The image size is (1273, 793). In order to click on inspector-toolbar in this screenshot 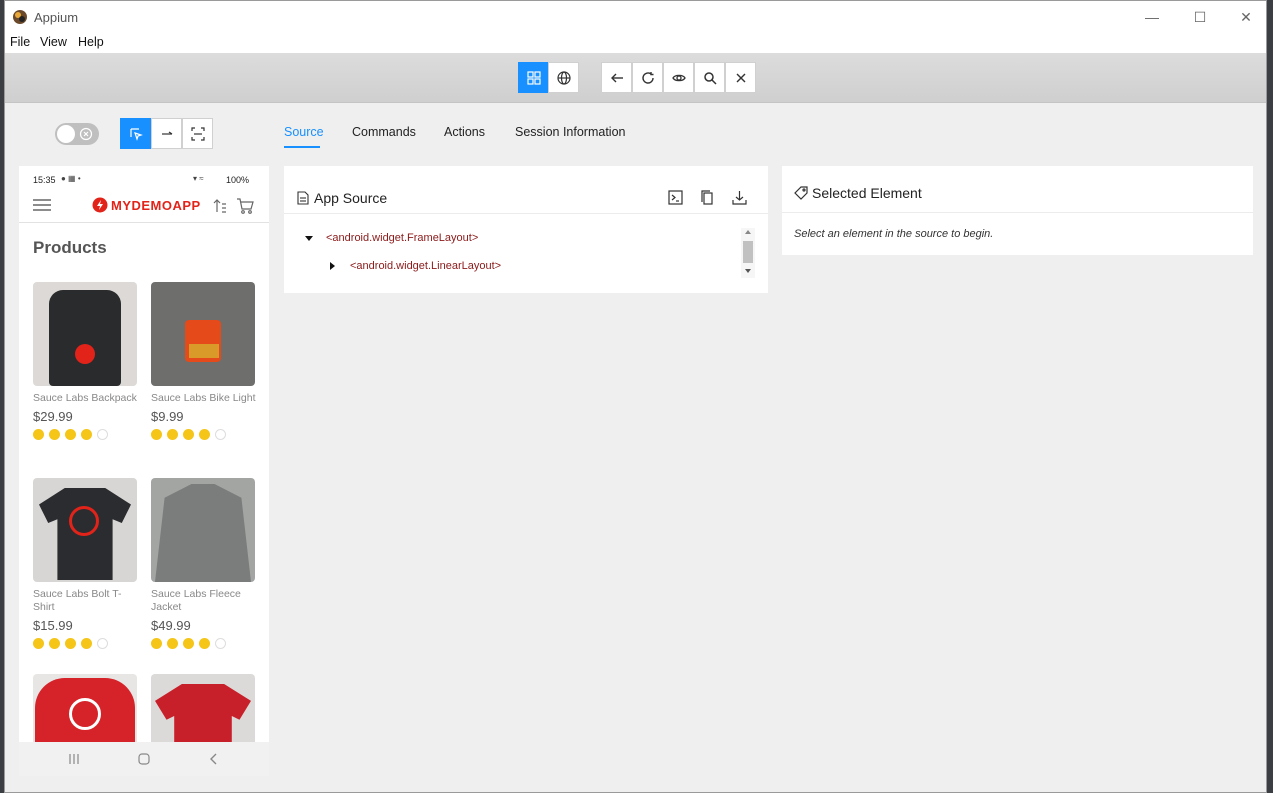, I will do `click(635, 78)`.